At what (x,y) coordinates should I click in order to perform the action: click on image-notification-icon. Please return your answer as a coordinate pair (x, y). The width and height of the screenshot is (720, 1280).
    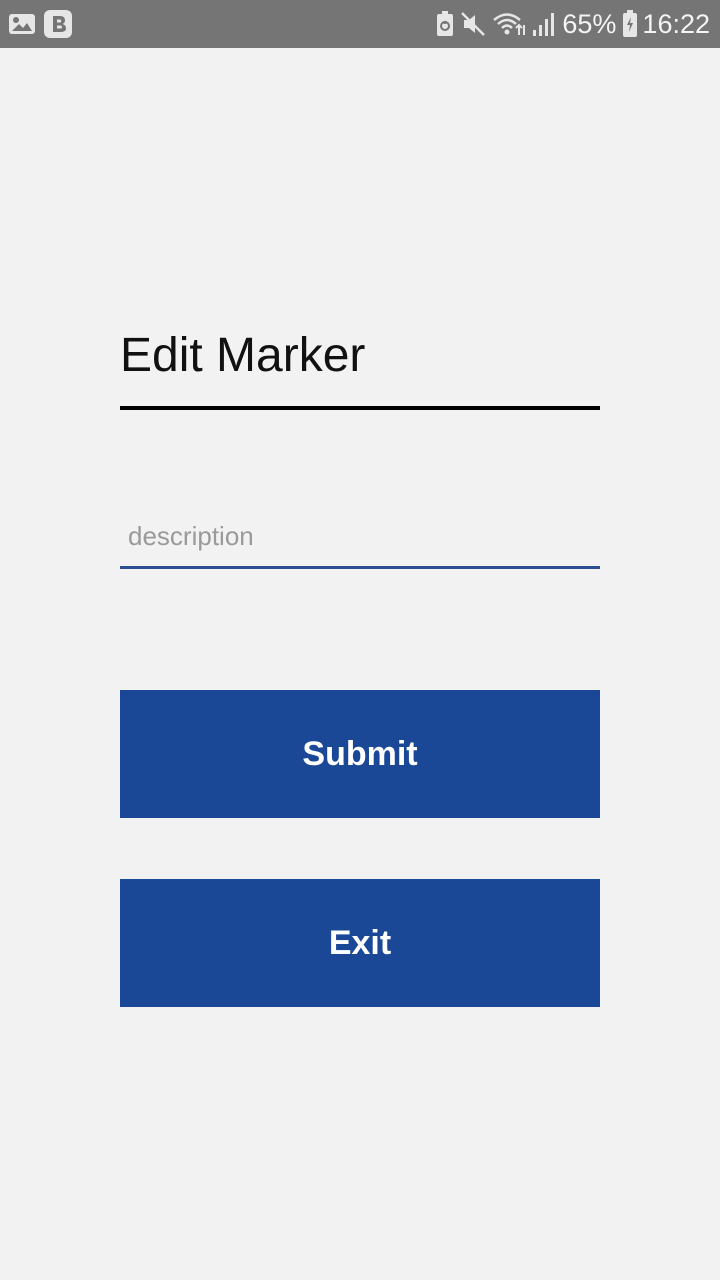
    Looking at the image, I should click on (22, 24).